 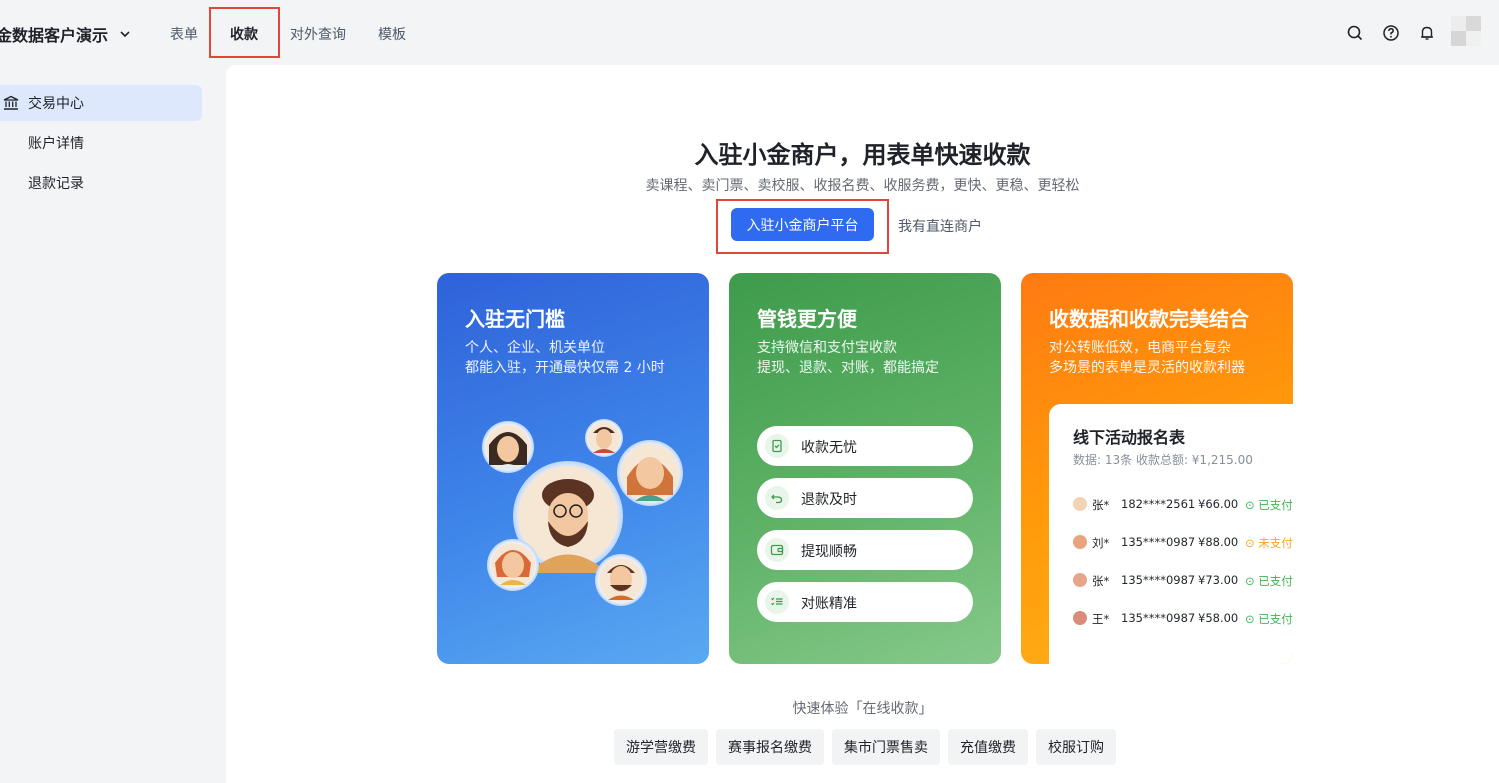 I want to click on table-row: 刘* 135****0987 ¥88.00 ⊙ 未支付, so click(x=1183, y=543).